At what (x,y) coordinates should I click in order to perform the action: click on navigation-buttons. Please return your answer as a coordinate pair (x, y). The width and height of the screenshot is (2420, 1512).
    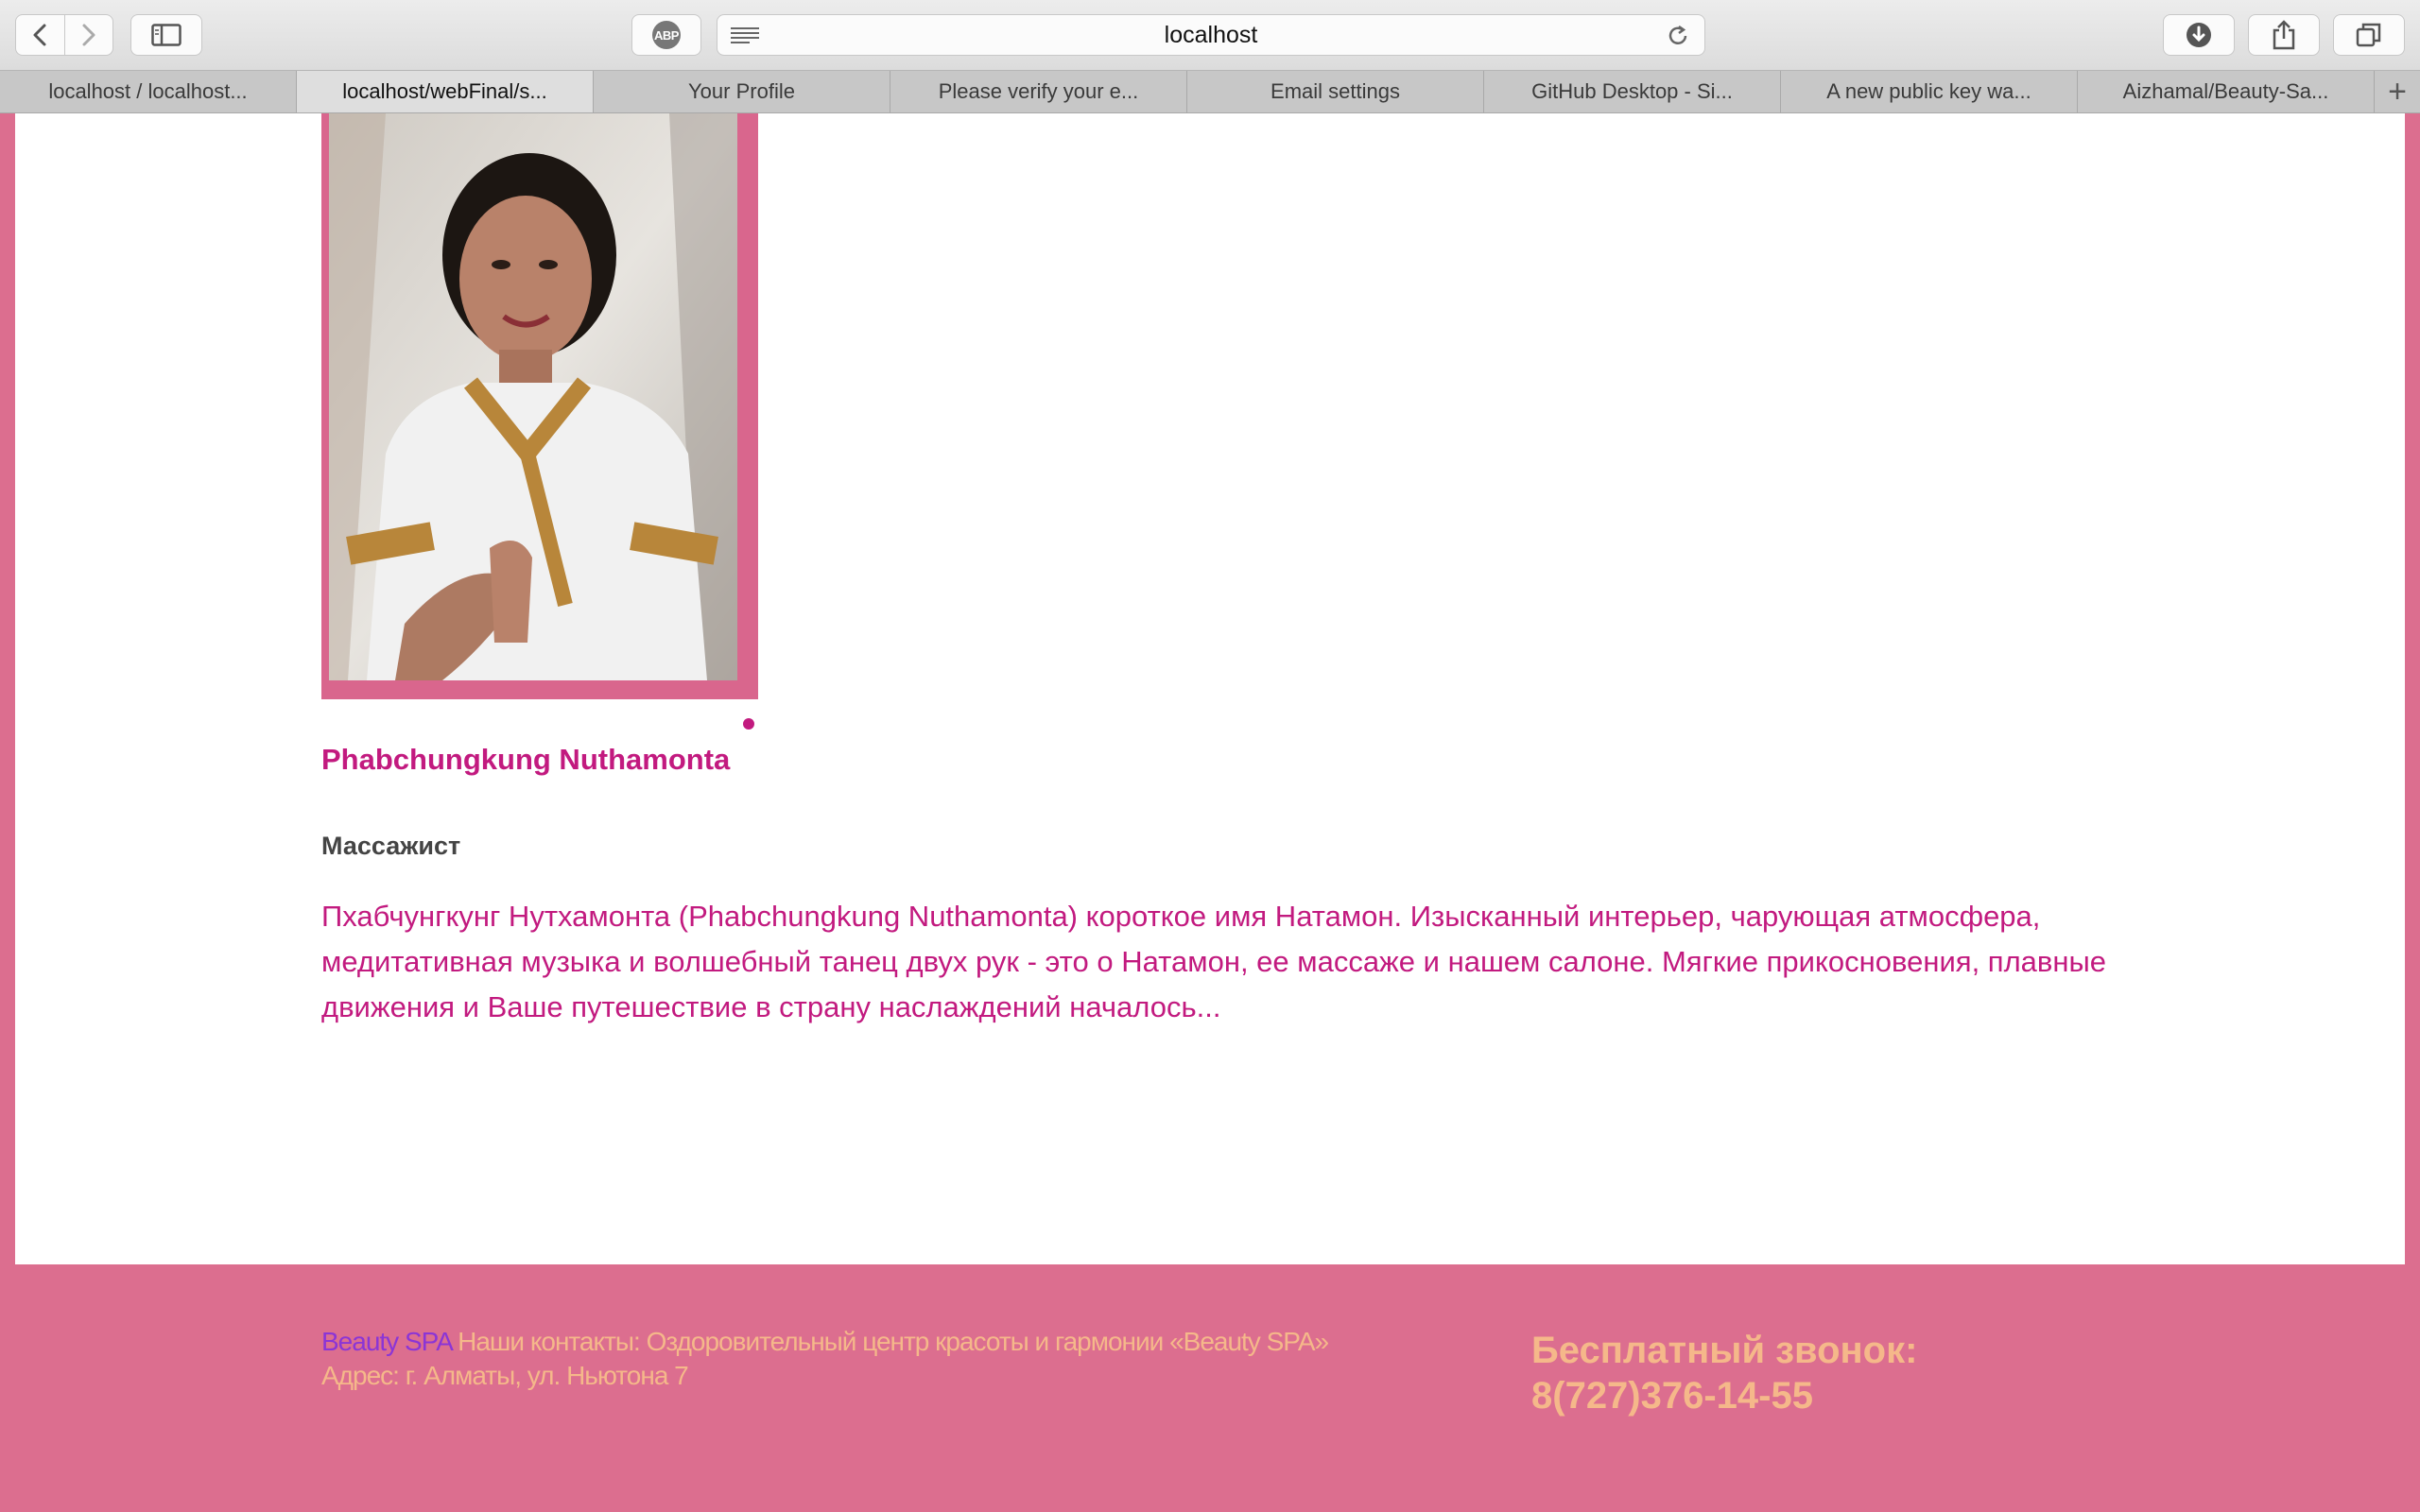
    Looking at the image, I should click on (64, 35).